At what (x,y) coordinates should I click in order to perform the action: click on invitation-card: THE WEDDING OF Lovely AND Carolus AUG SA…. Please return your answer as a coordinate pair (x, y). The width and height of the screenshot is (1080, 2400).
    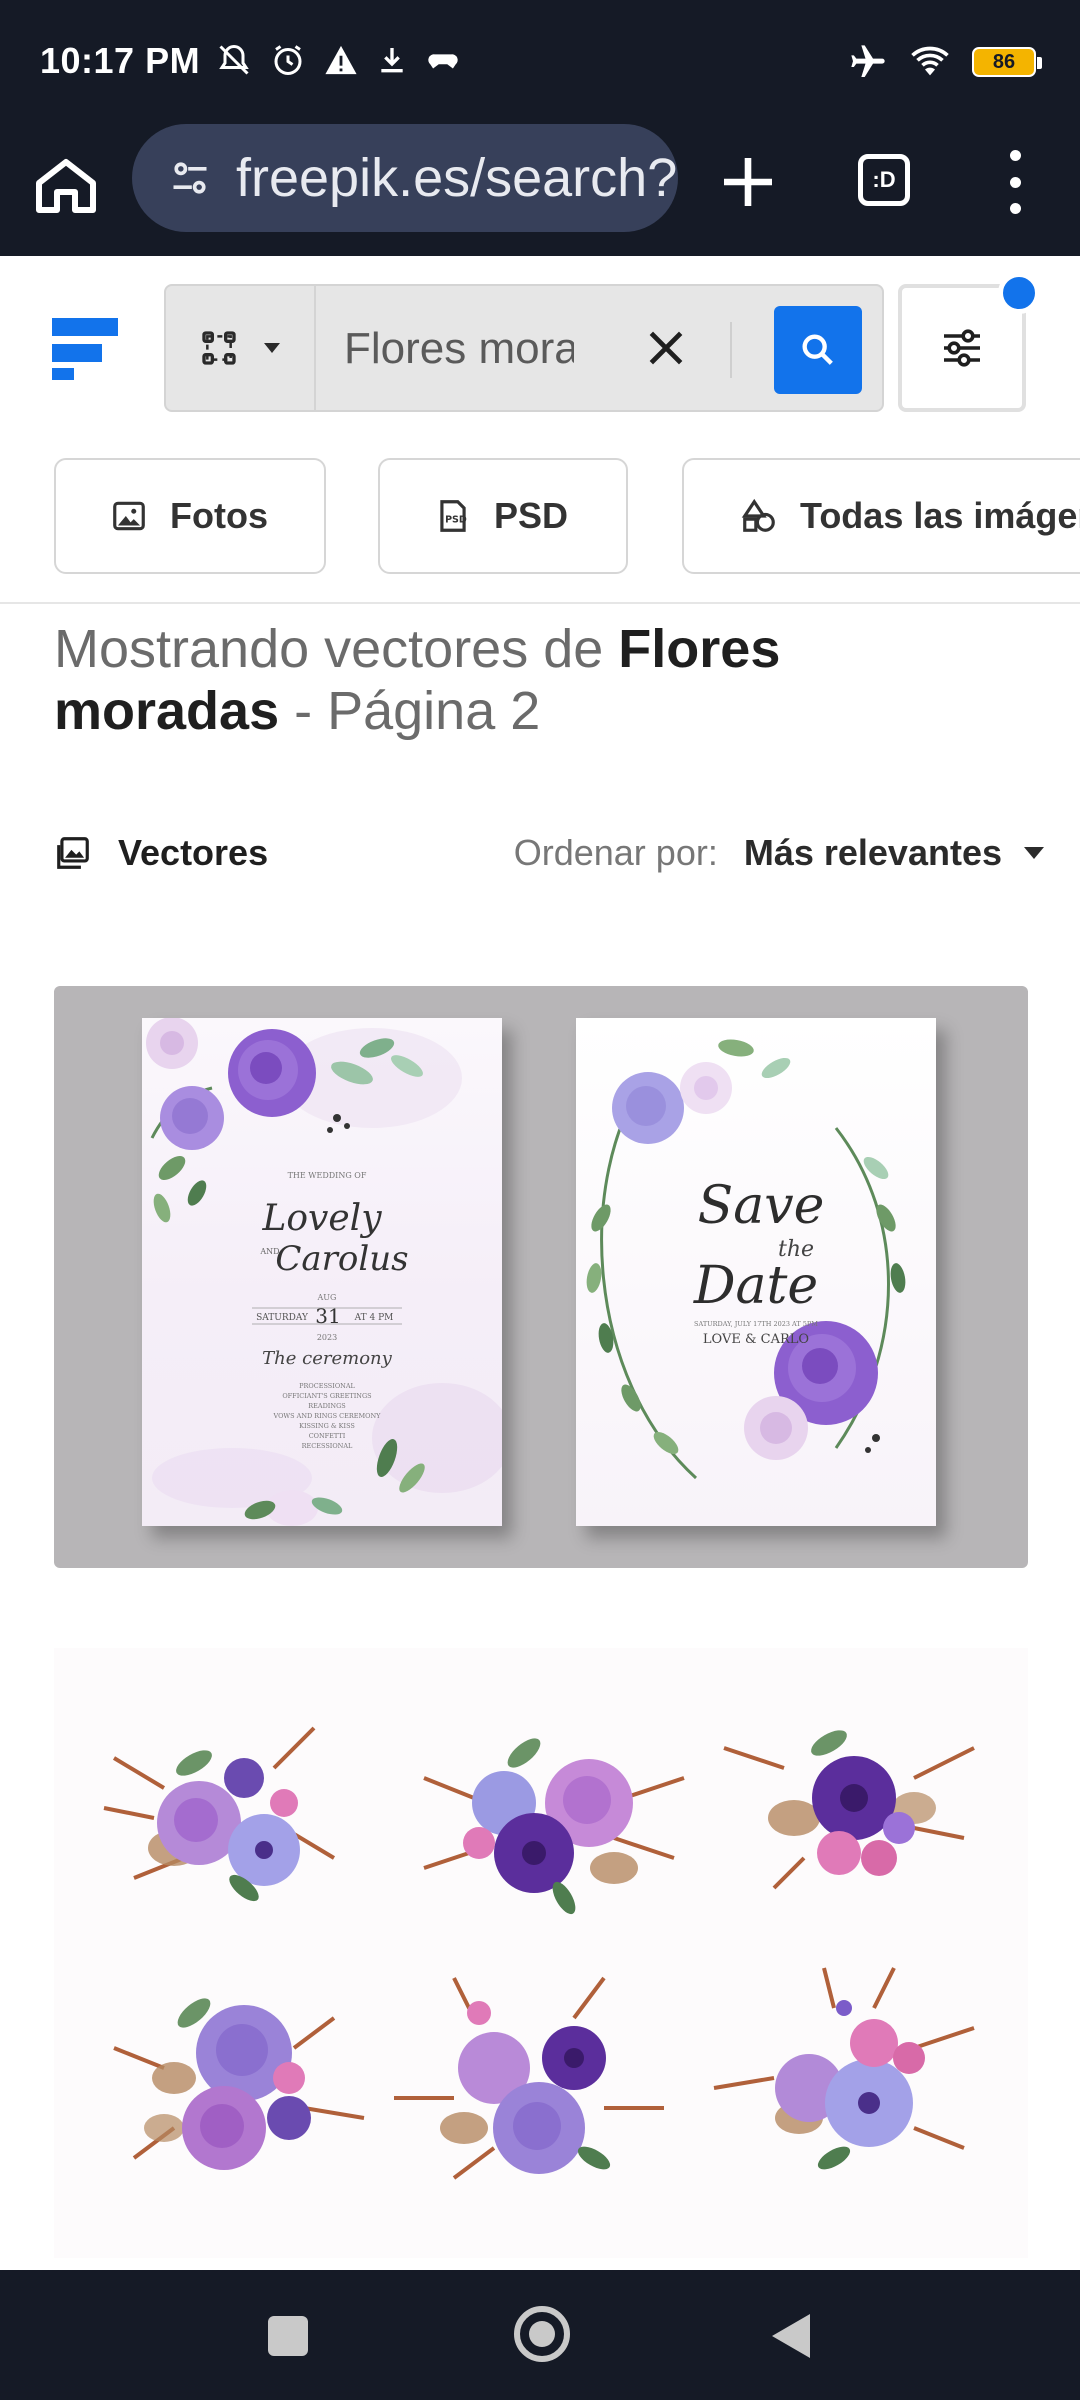
    Looking at the image, I should click on (322, 1272).